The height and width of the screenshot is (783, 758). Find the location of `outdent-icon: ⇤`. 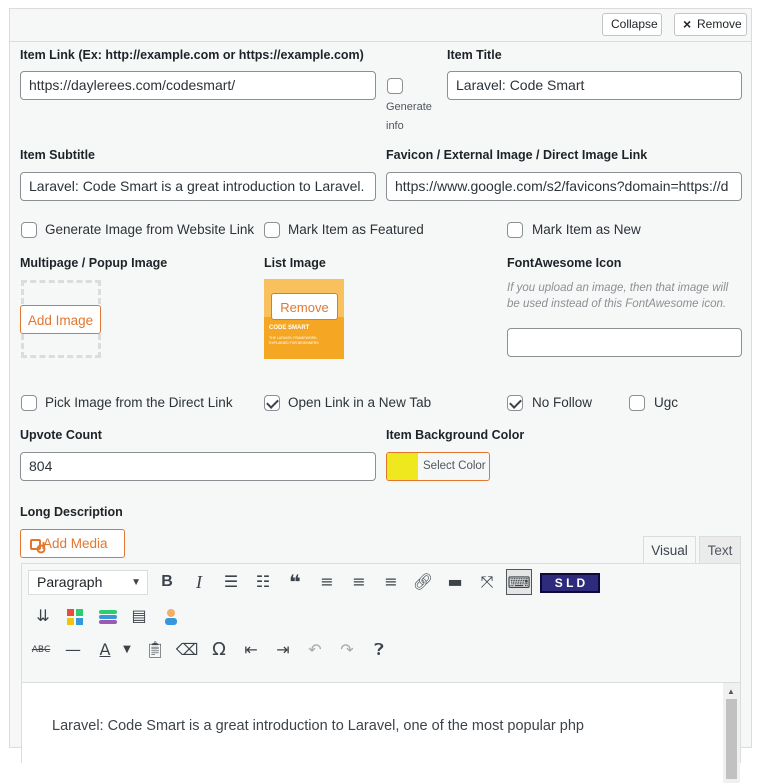

outdent-icon: ⇤ is located at coordinates (251, 650).